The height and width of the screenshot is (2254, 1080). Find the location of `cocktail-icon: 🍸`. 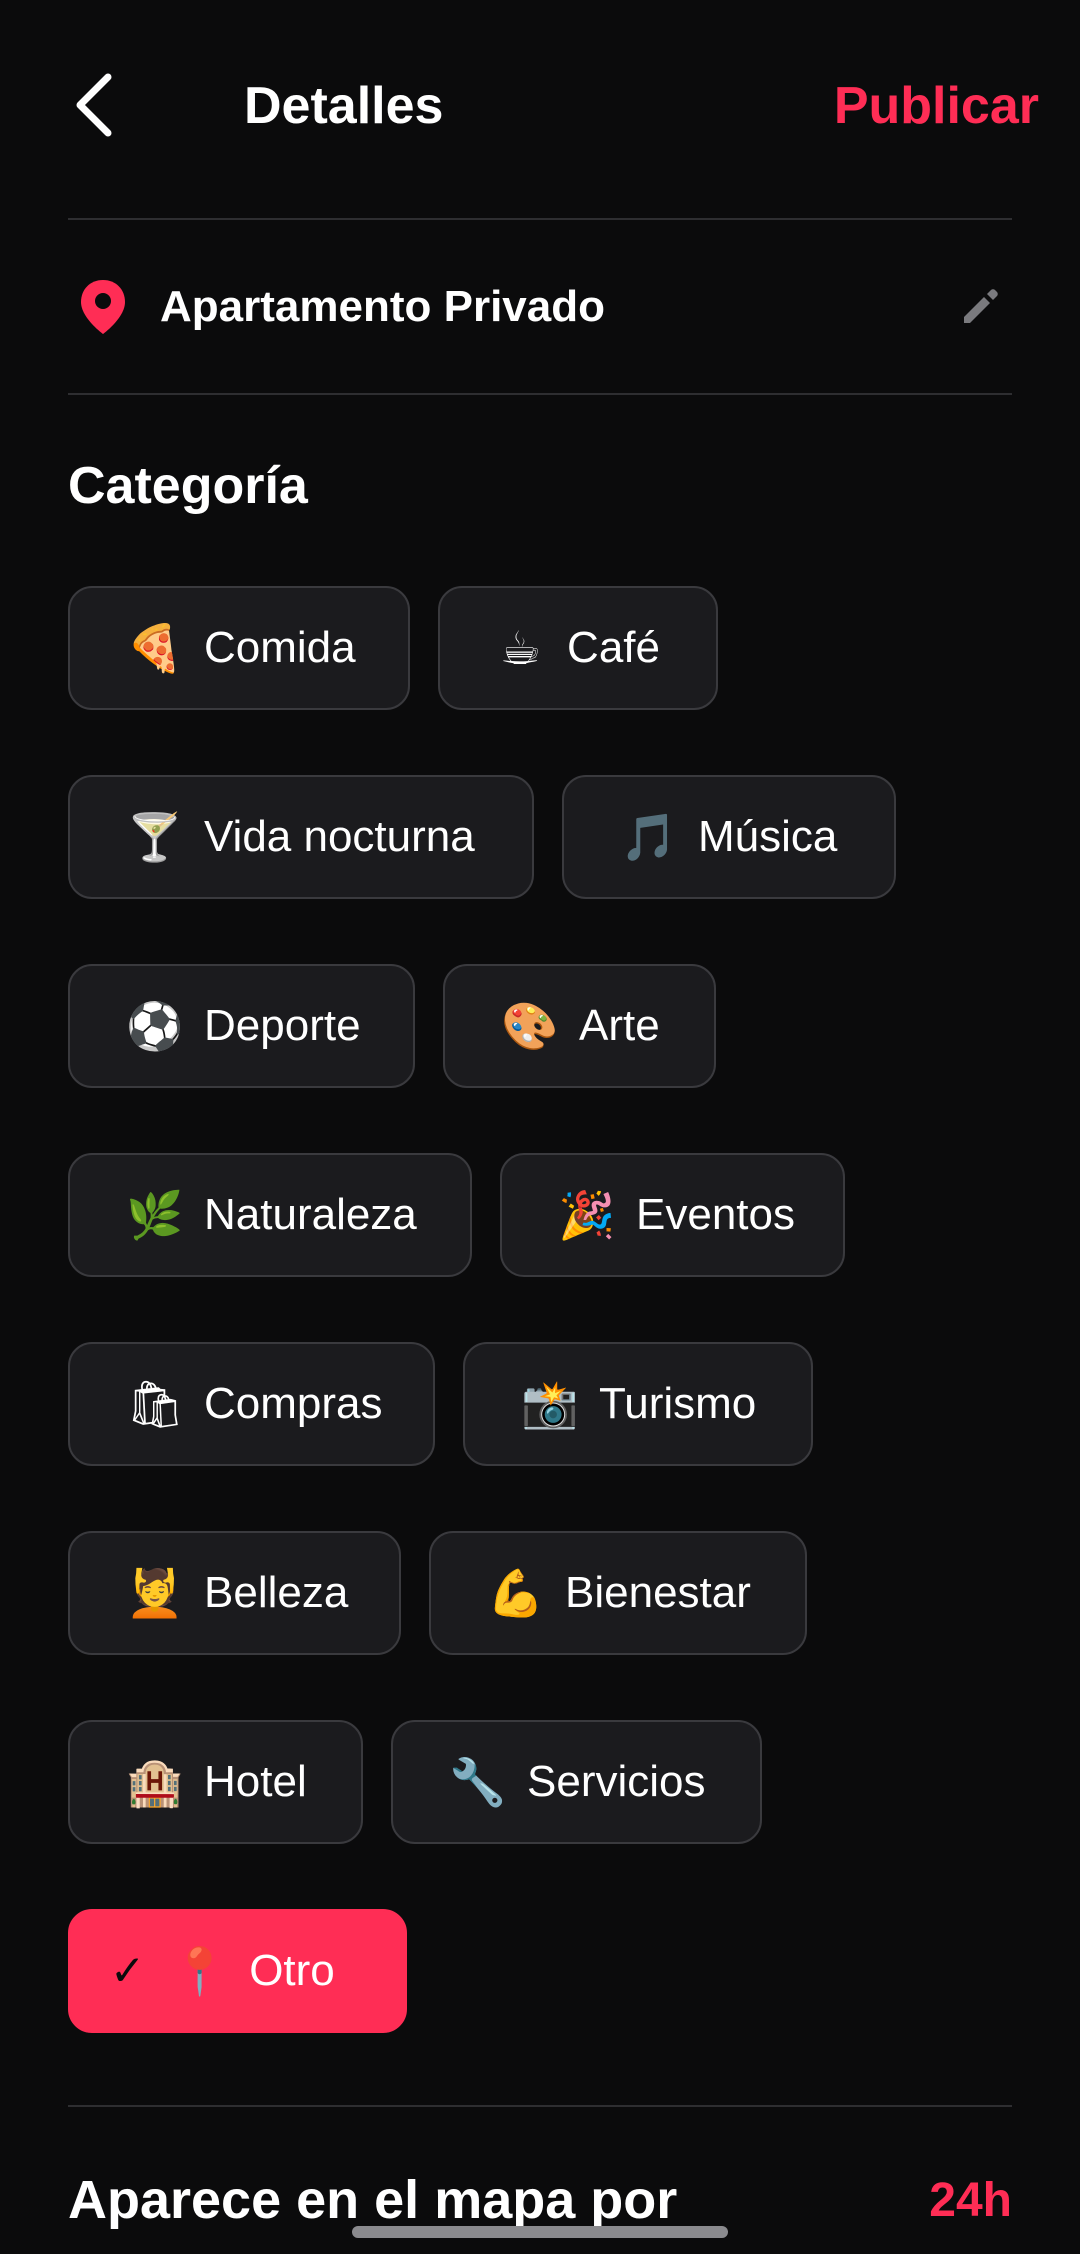

cocktail-icon: 🍸 is located at coordinates (155, 837).